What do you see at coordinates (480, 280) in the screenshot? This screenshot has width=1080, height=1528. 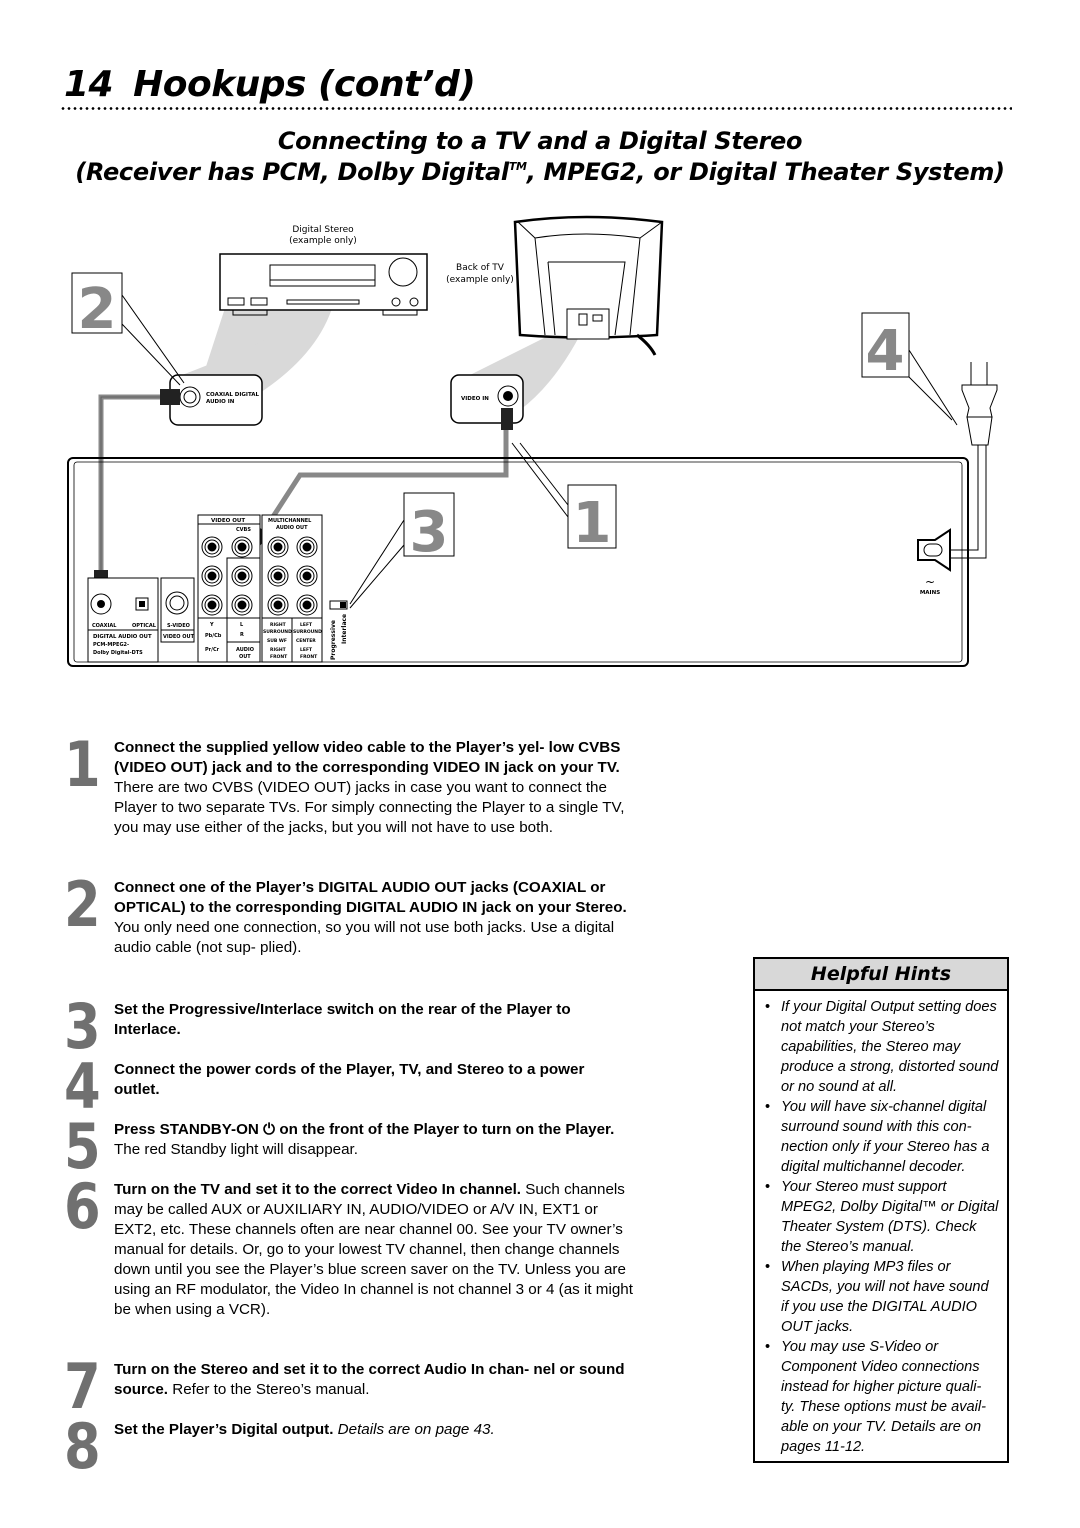 I see `tv-label-sub: (example only)` at bounding box center [480, 280].